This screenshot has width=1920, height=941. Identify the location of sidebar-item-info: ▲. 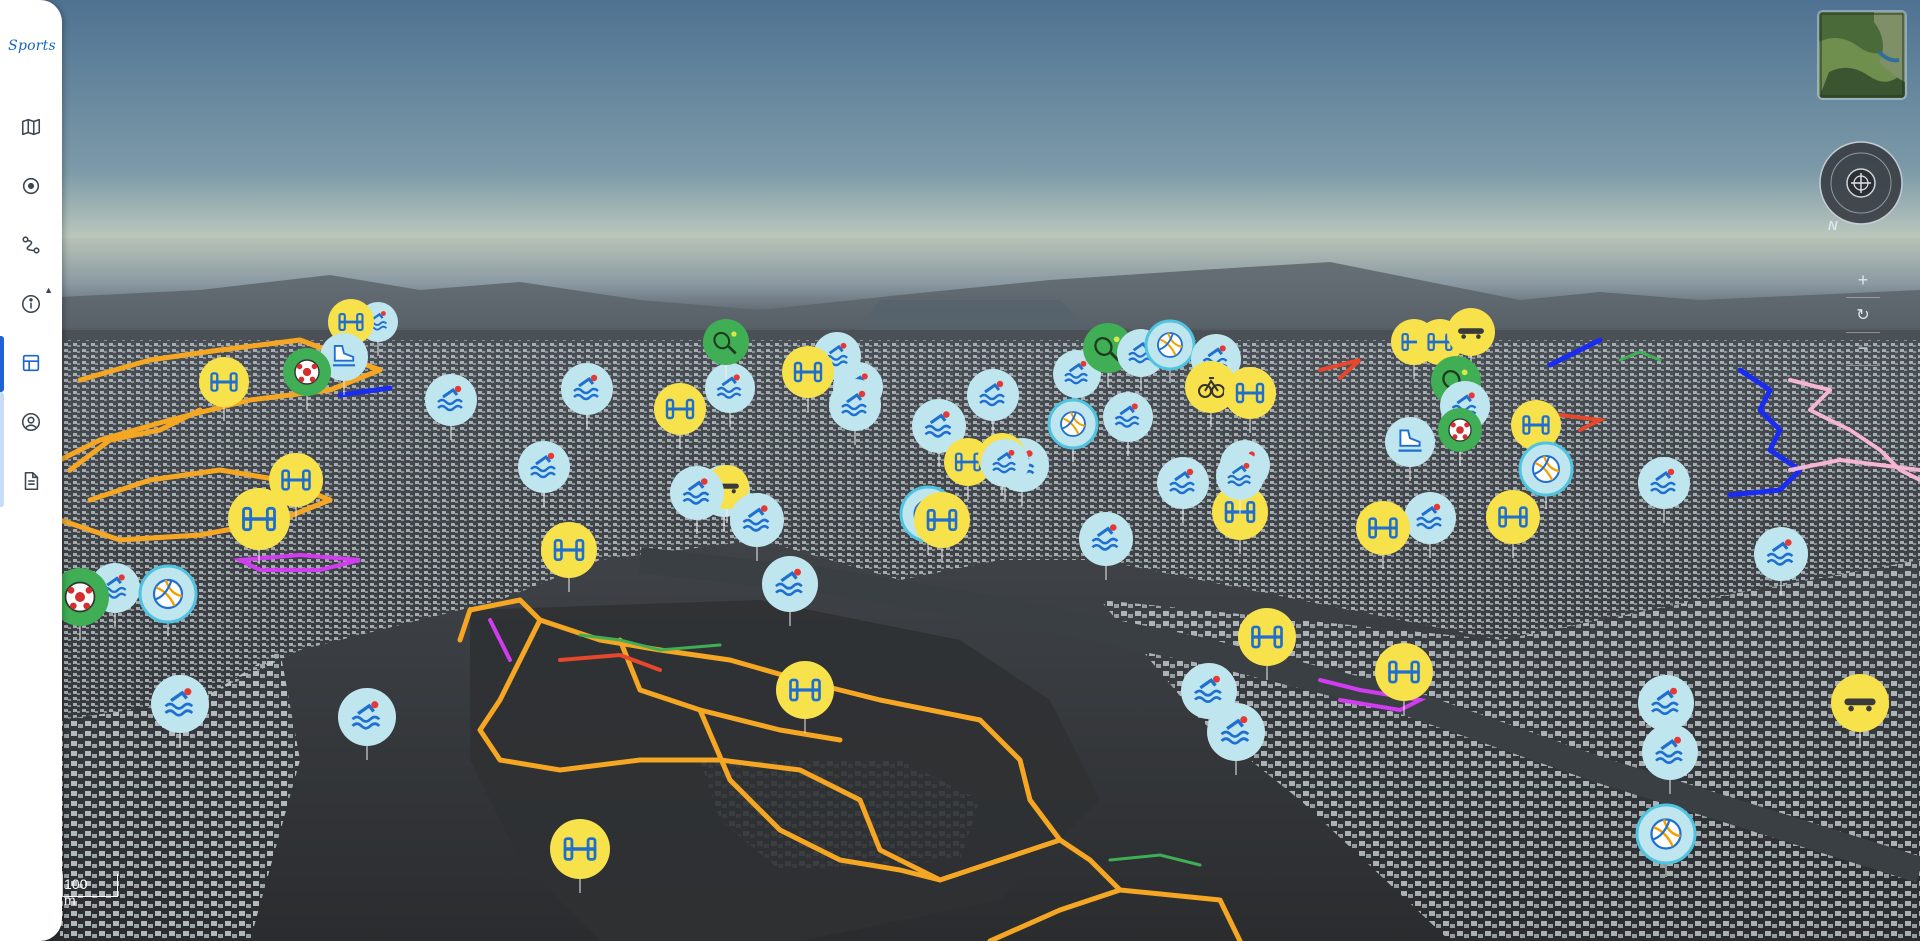
(31, 304).